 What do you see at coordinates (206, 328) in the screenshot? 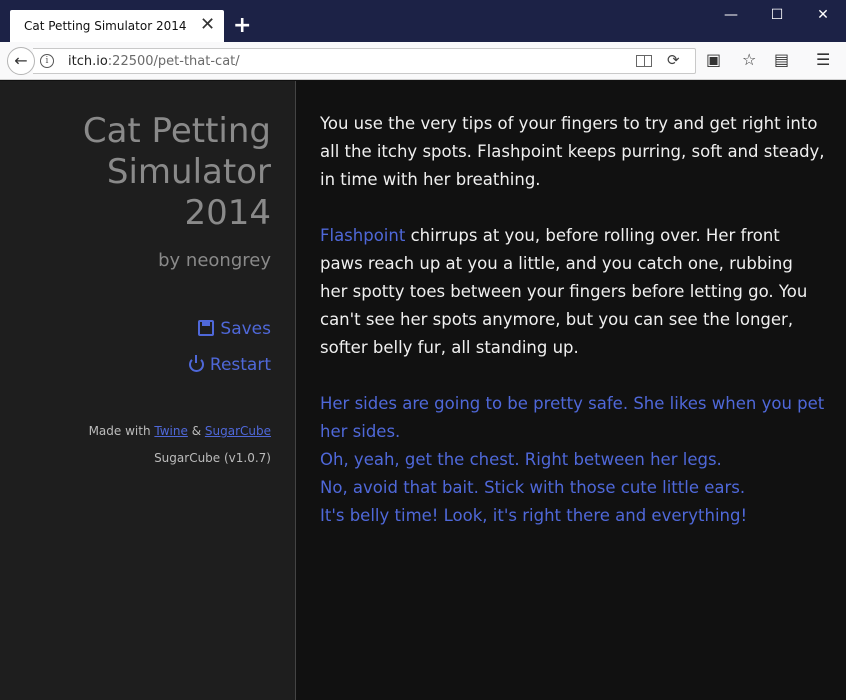
I see `save-icon` at bounding box center [206, 328].